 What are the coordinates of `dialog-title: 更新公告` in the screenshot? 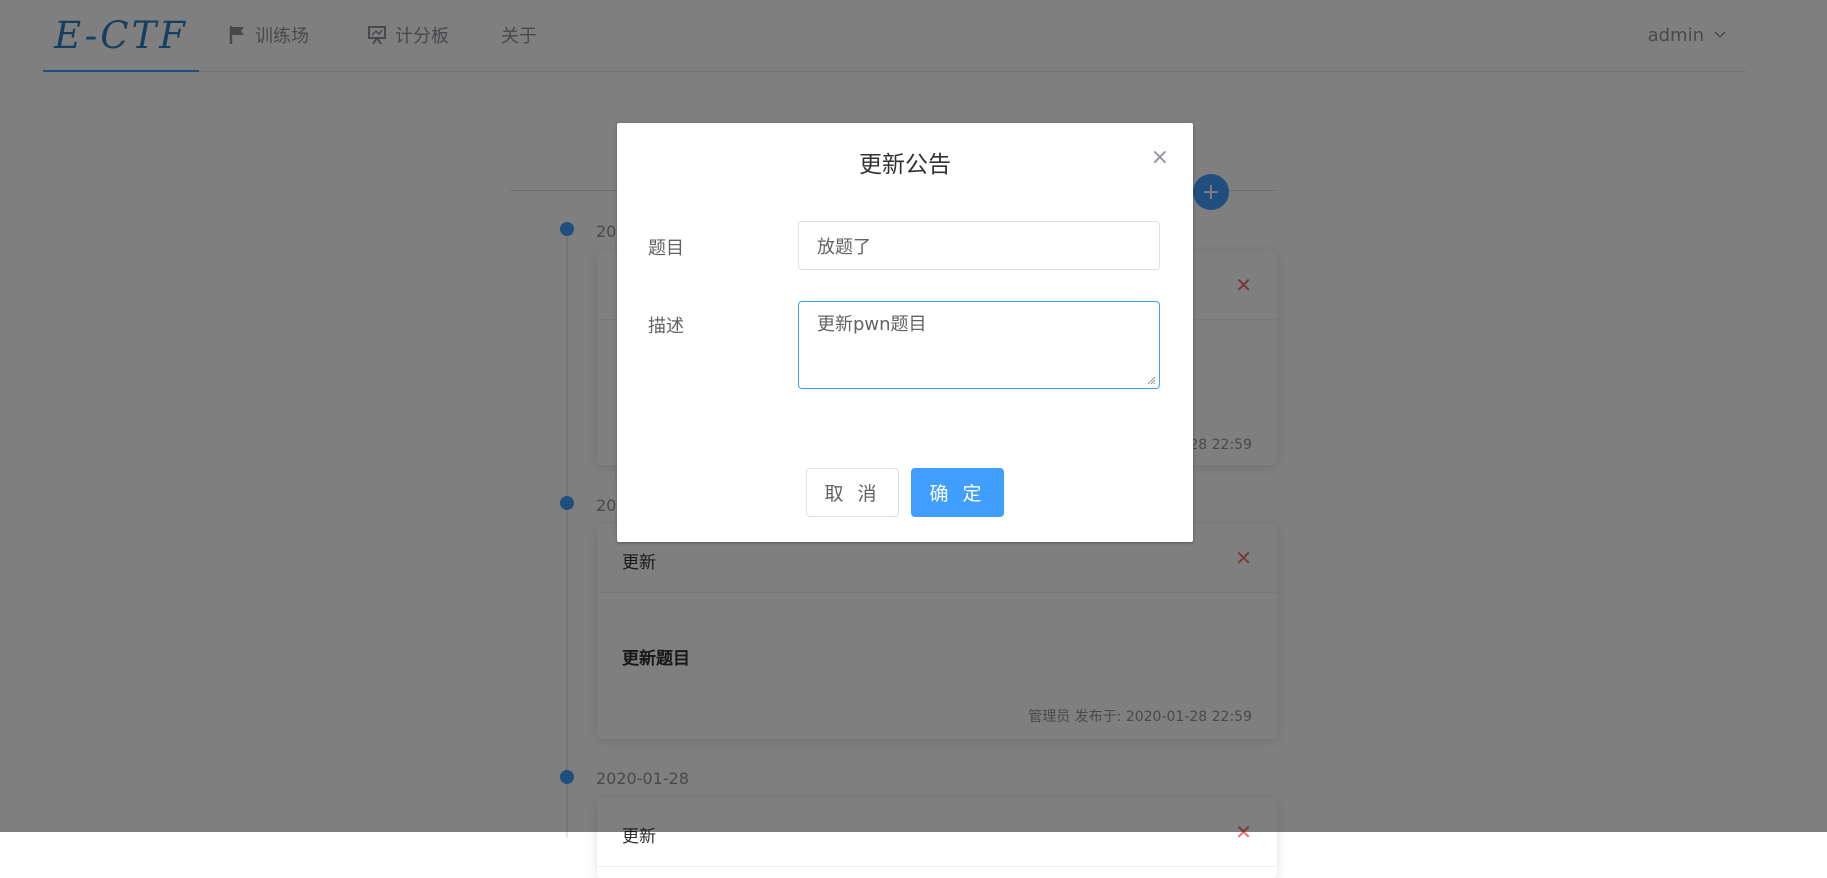 It's located at (905, 165).